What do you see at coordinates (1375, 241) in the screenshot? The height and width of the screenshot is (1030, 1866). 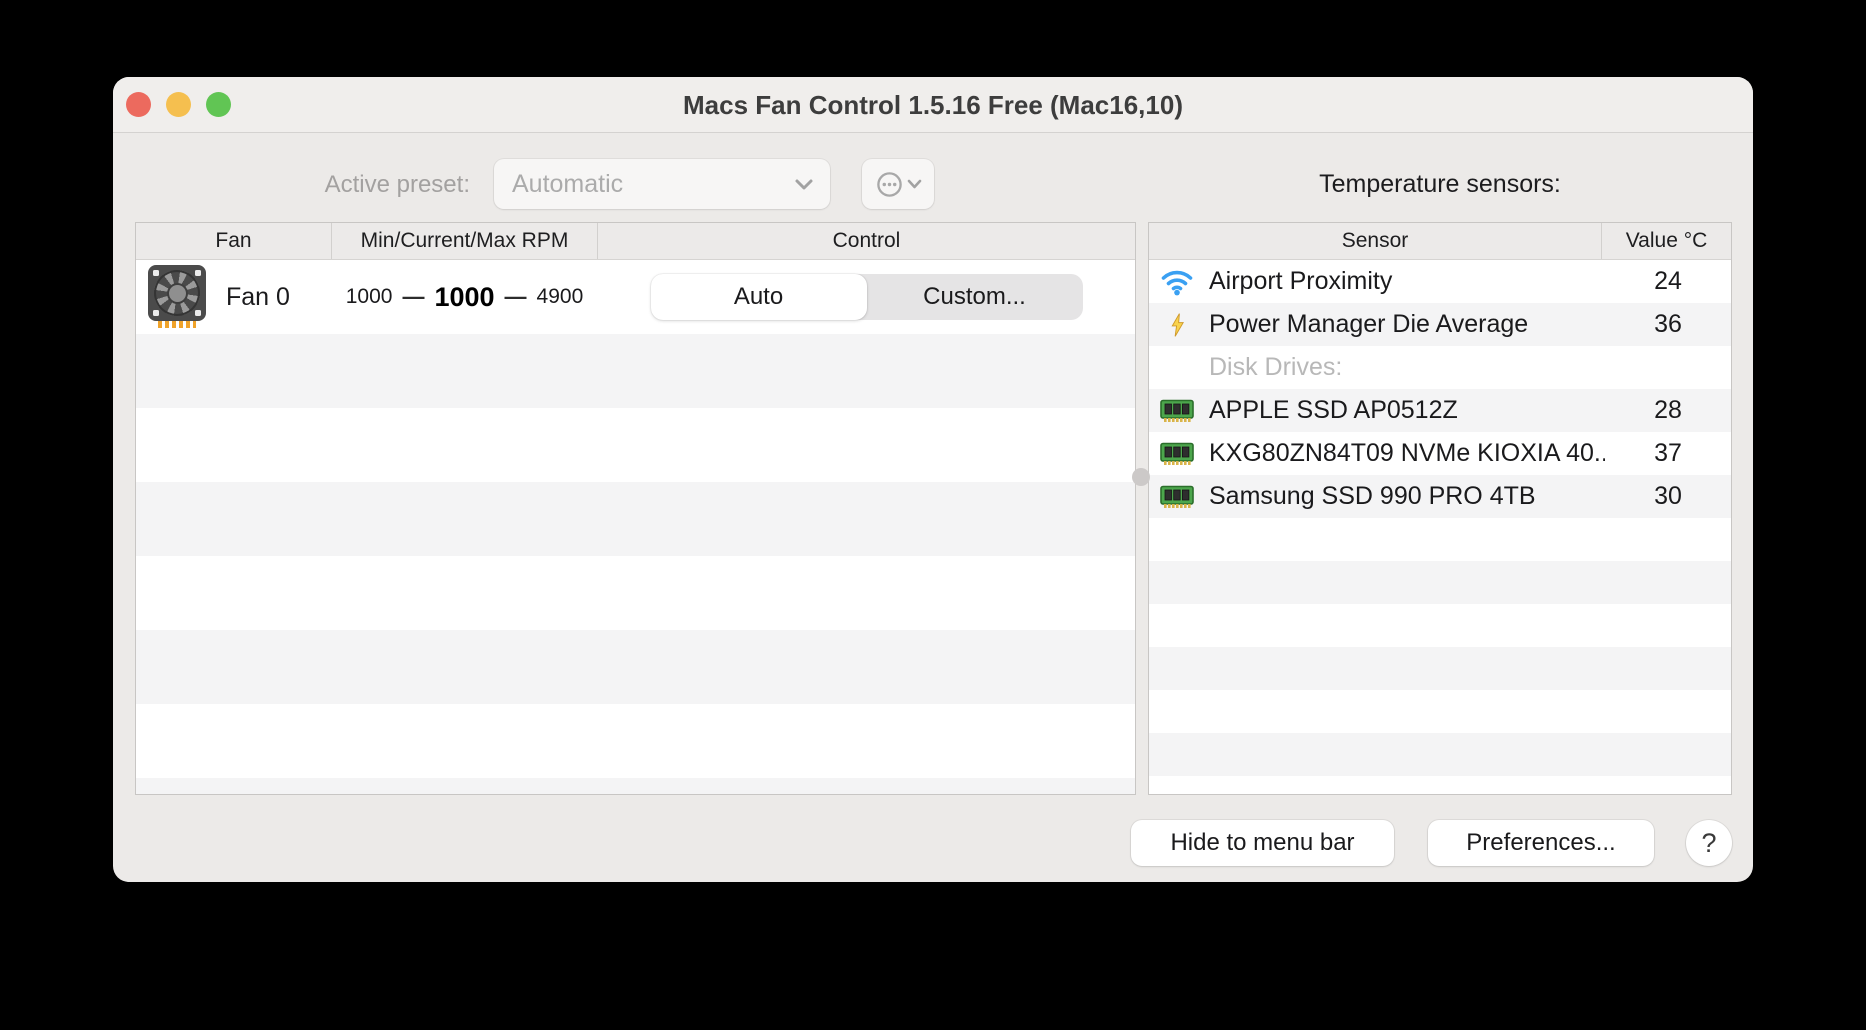 I see `column-header-sensor: Sensor` at bounding box center [1375, 241].